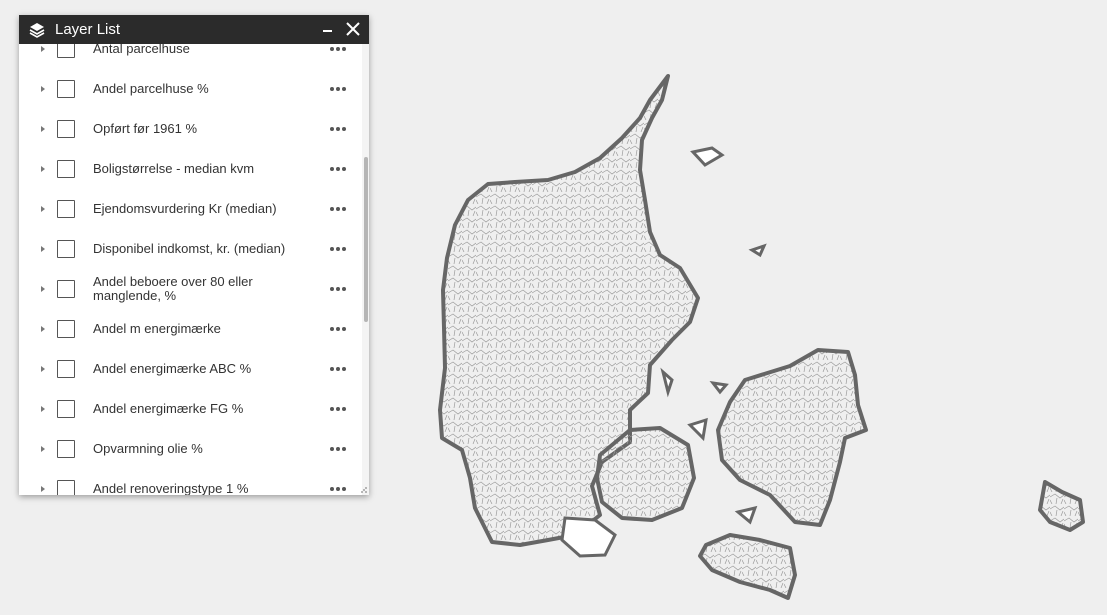 This screenshot has width=1107, height=615. I want to click on layer-row: Antal parcelhuse, so click(190, 56).